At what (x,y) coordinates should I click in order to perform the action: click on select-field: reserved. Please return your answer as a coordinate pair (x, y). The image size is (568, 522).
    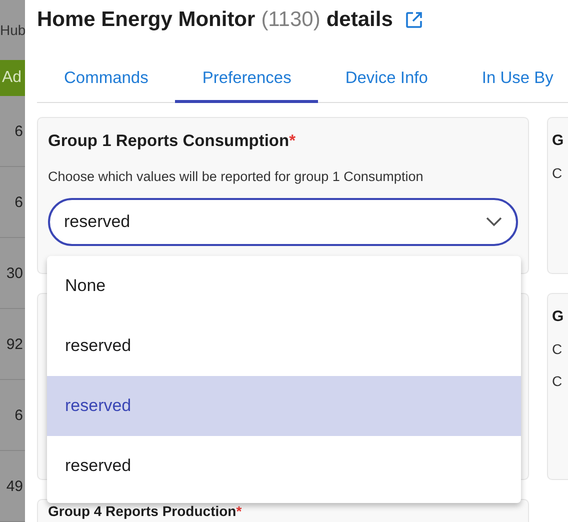
    Looking at the image, I should click on (283, 222).